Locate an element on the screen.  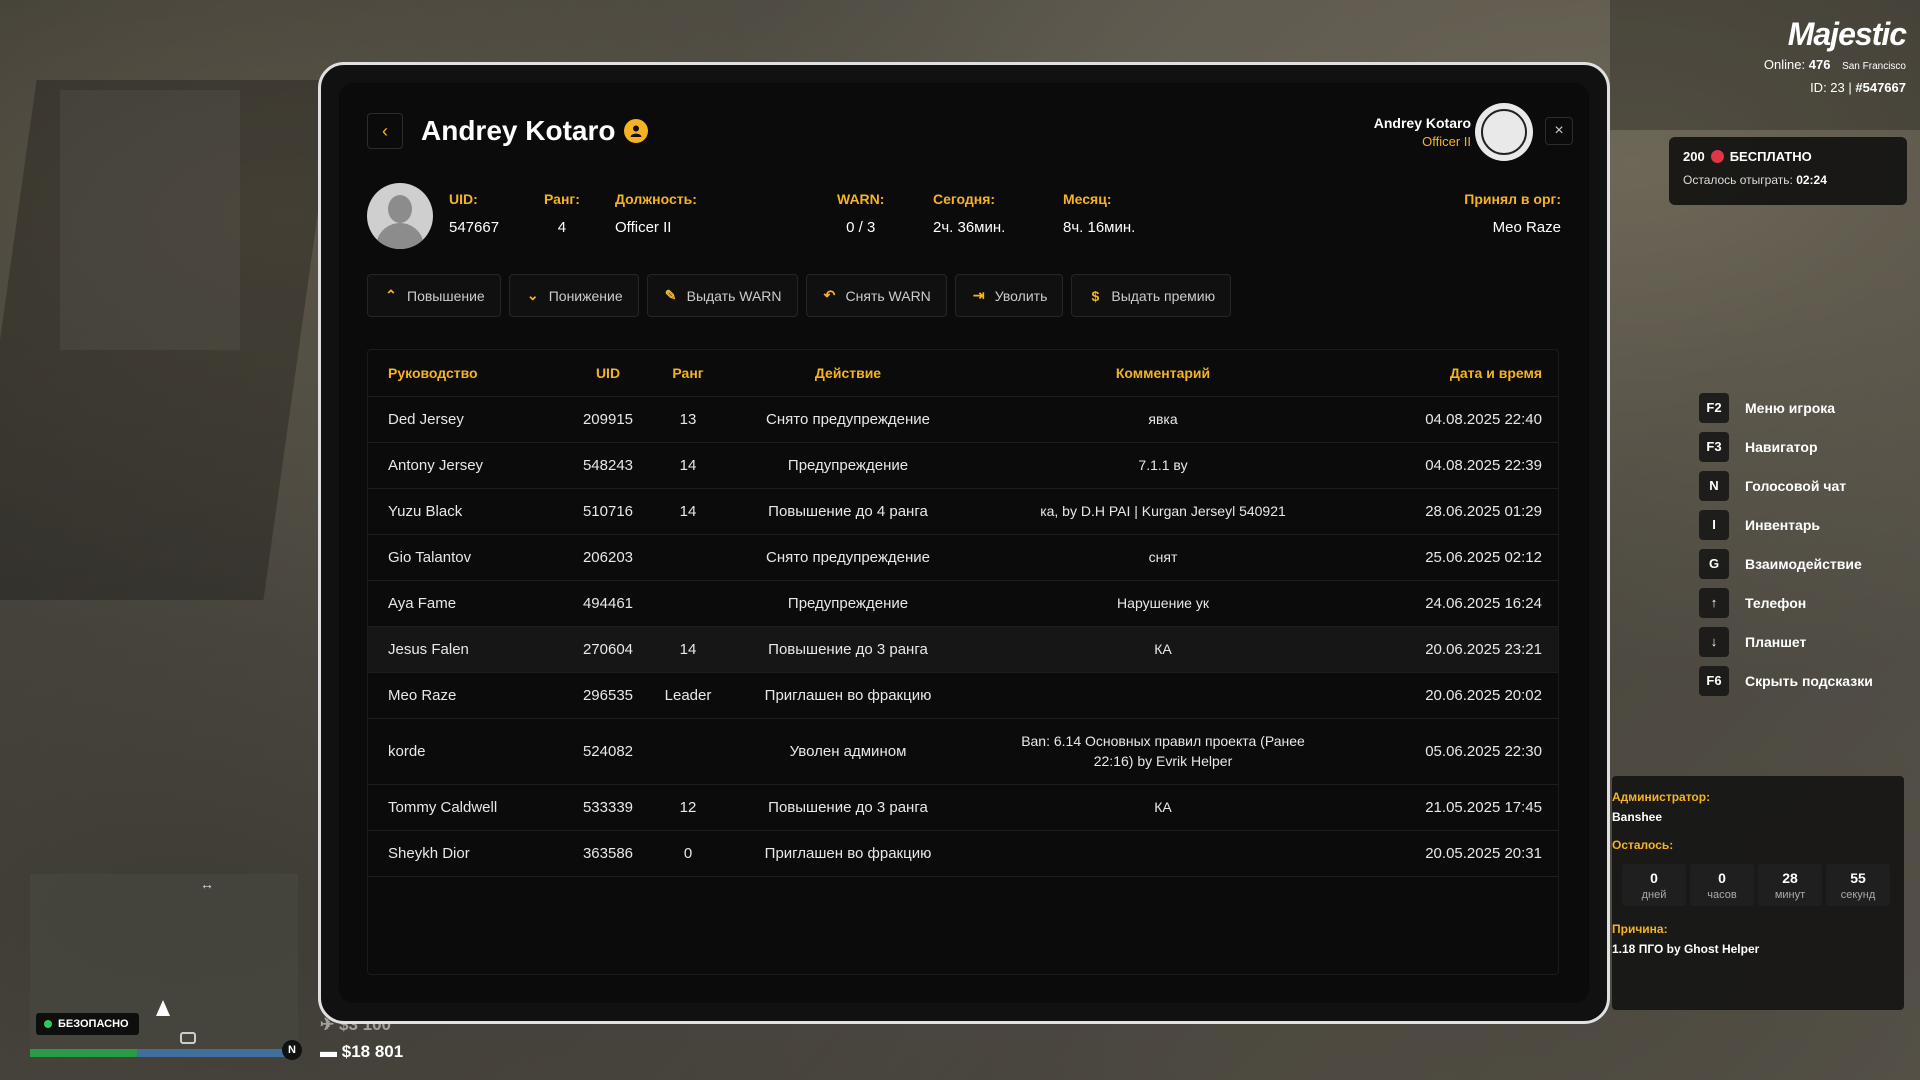
back-button: ‹ is located at coordinates (385, 131).